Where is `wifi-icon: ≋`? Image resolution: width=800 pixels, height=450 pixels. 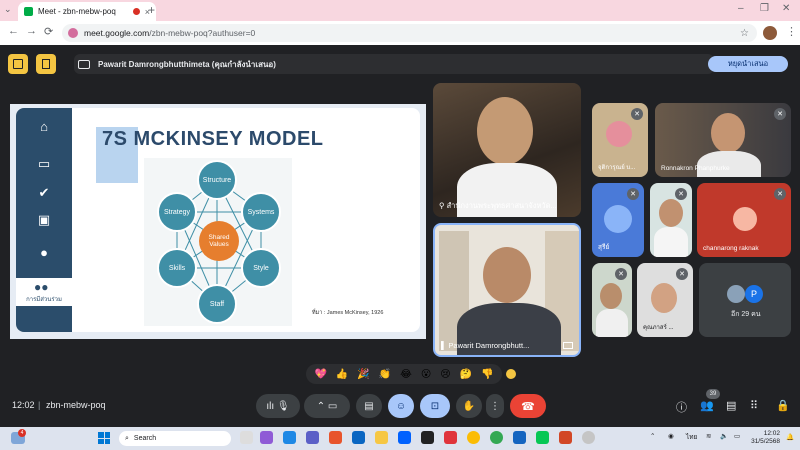 wifi-icon: ≋ is located at coordinates (708, 436).